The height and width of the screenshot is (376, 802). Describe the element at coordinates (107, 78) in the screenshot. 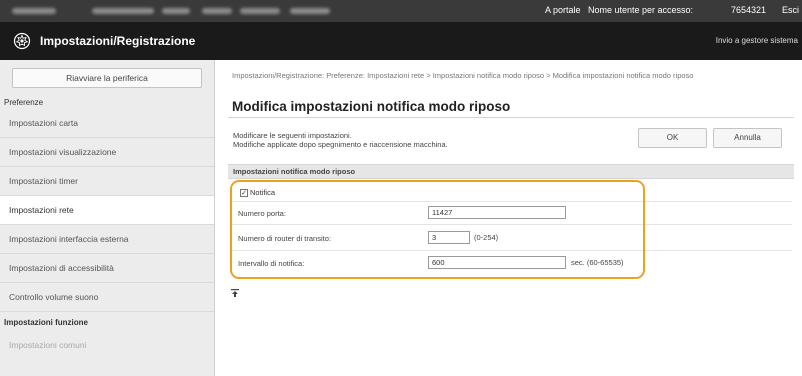

I see `restart-device-button: Riavviare la periferica` at that location.